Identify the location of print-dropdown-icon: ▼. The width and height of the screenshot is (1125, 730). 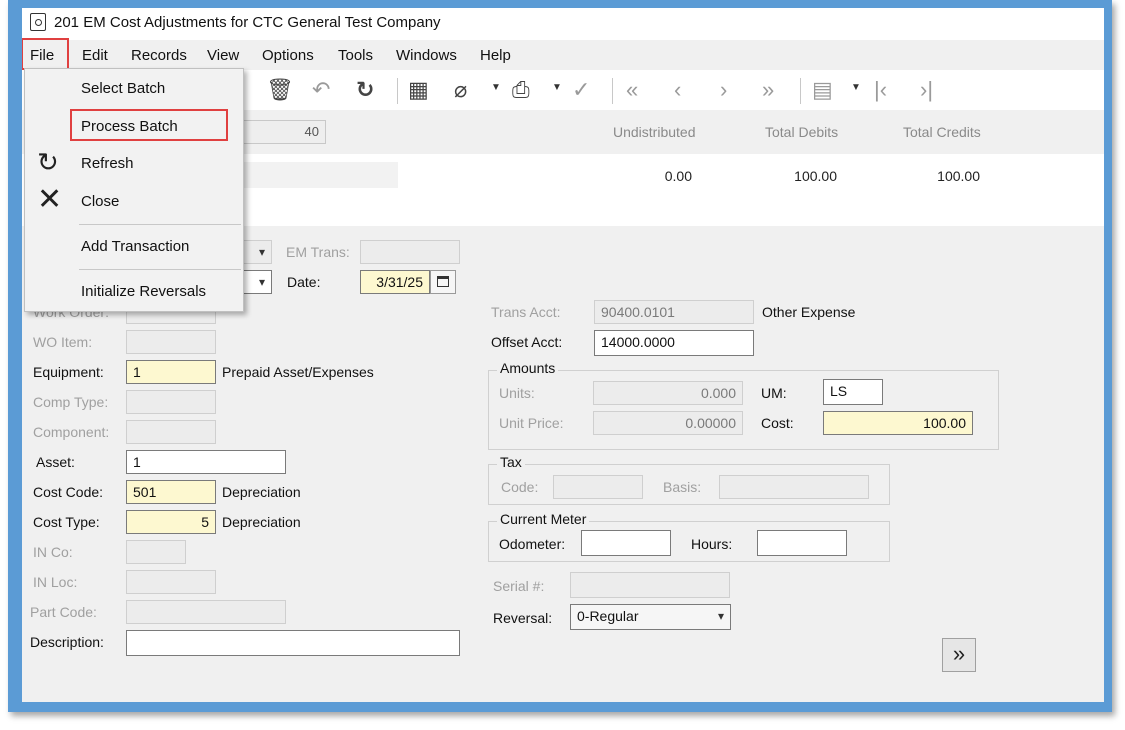
(557, 87).